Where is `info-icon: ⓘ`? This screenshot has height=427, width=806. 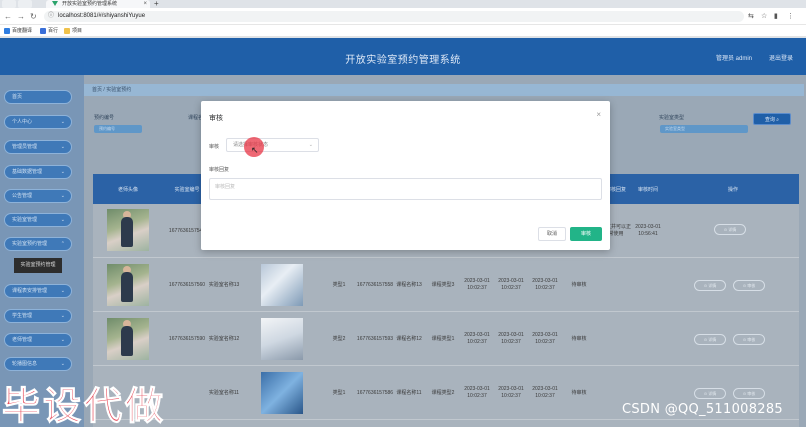 info-icon: ⓘ is located at coordinates (51, 16).